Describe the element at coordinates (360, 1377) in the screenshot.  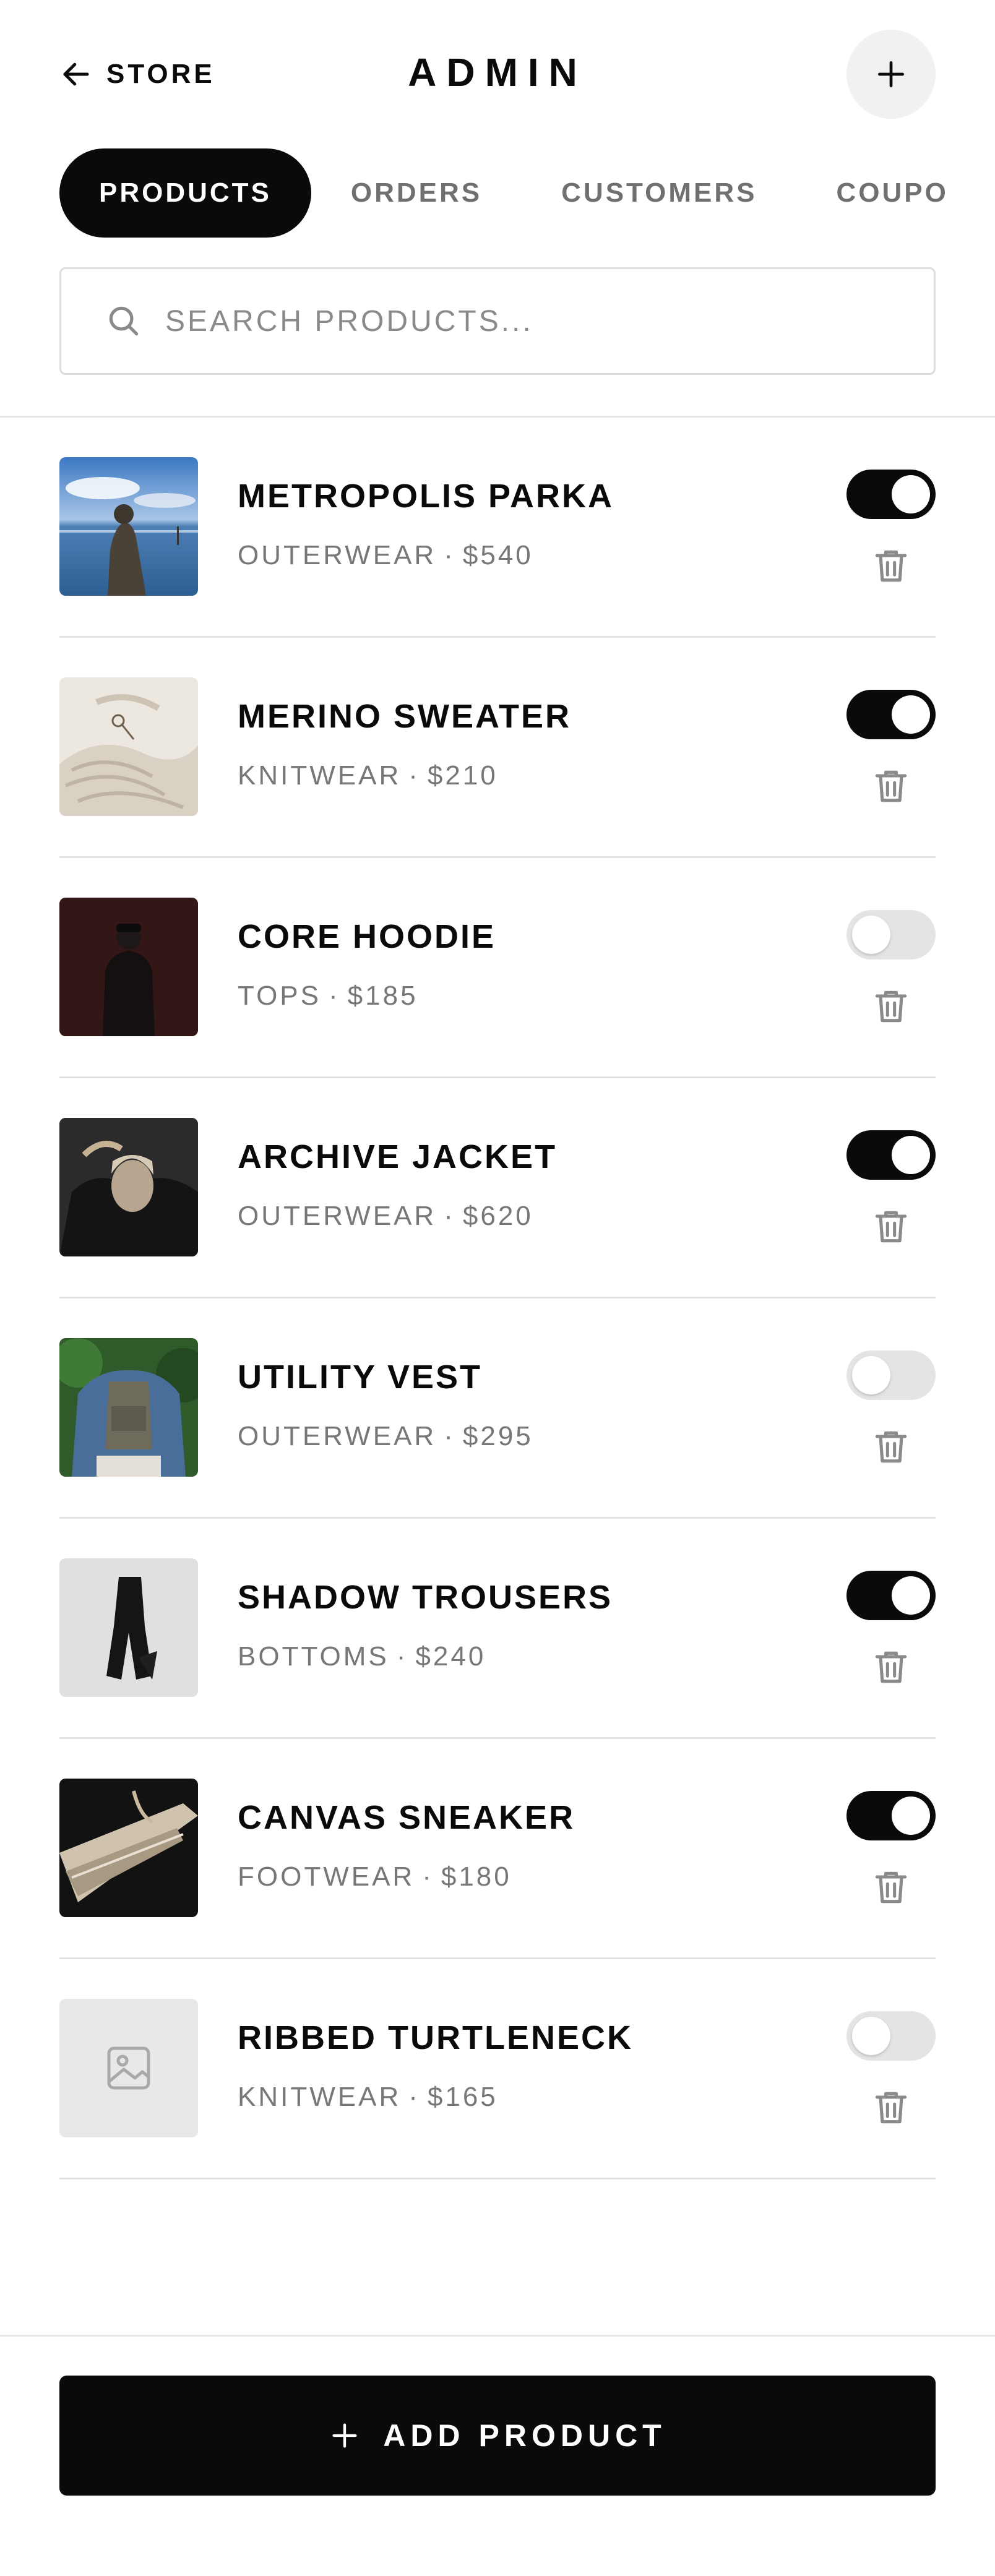
I see `product-name: UTILITY VEST` at that location.